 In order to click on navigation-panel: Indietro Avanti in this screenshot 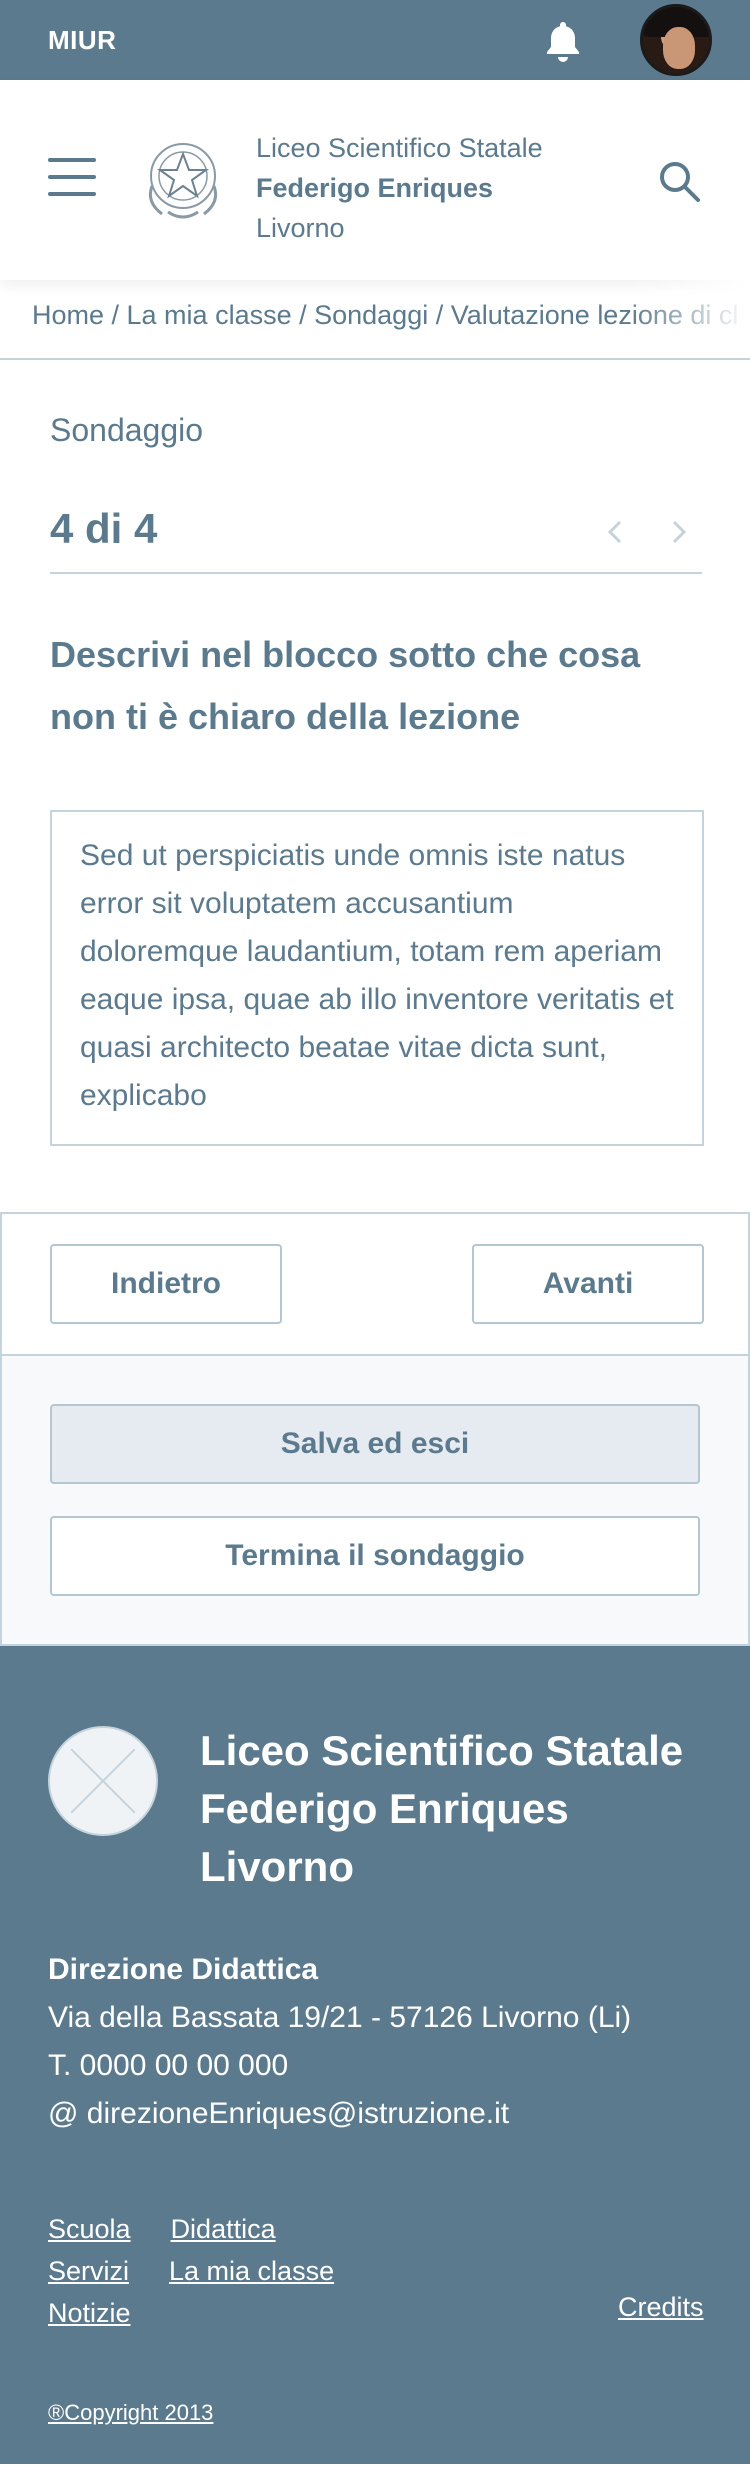, I will do `click(375, 1284)`.